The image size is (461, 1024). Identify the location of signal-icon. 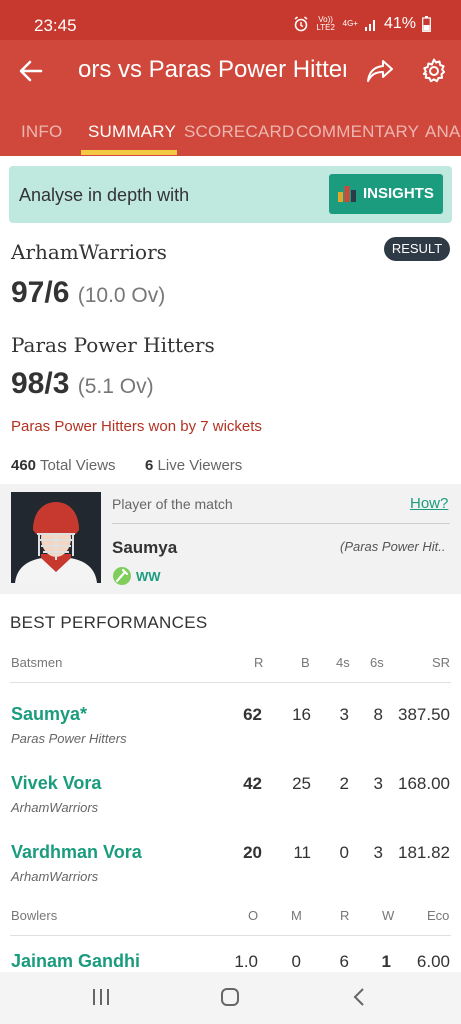
(369, 25).